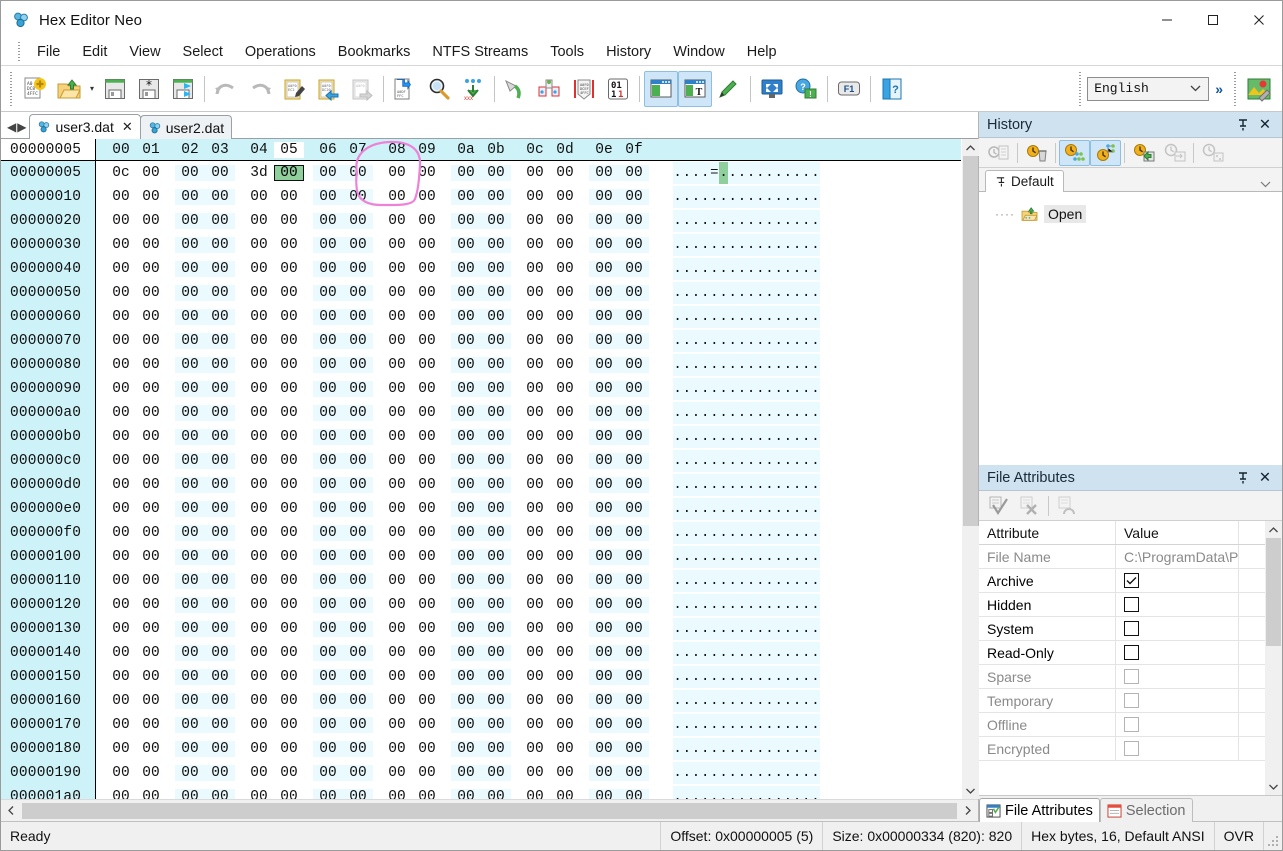  Describe the element at coordinates (729, 89) in the screenshot. I see `edit-mode-icon` at that location.